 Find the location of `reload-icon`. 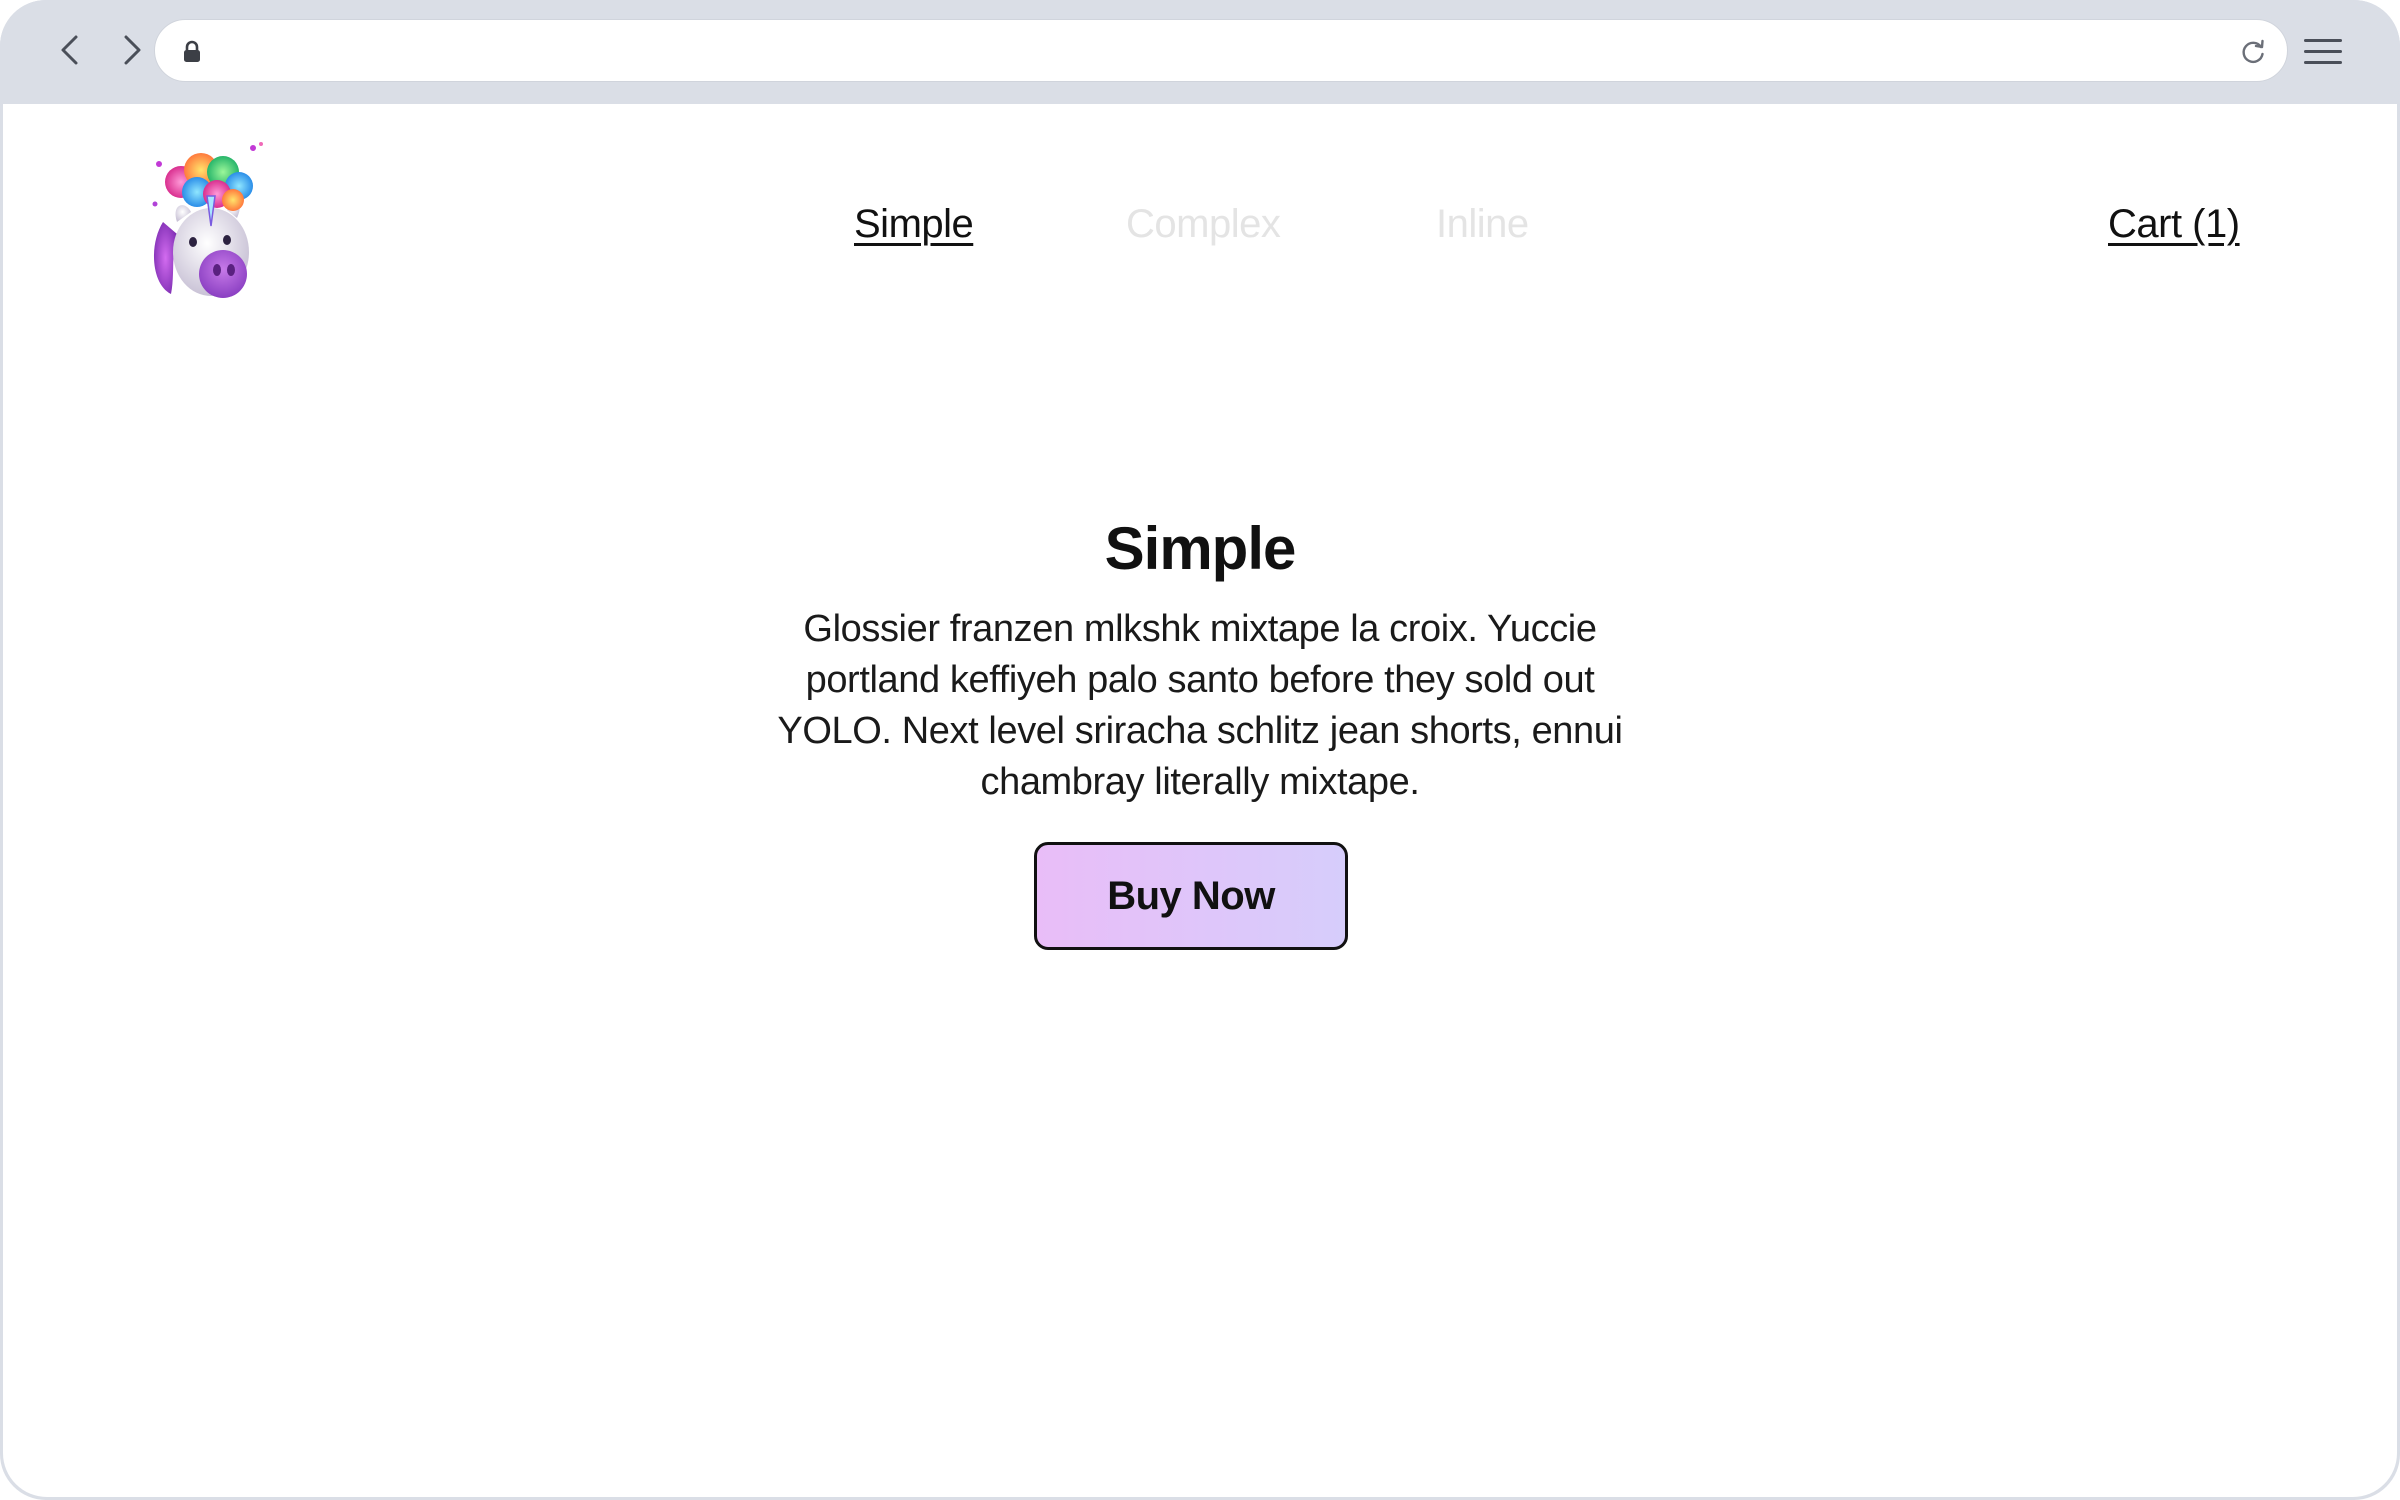

reload-icon is located at coordinates (2253, 52).